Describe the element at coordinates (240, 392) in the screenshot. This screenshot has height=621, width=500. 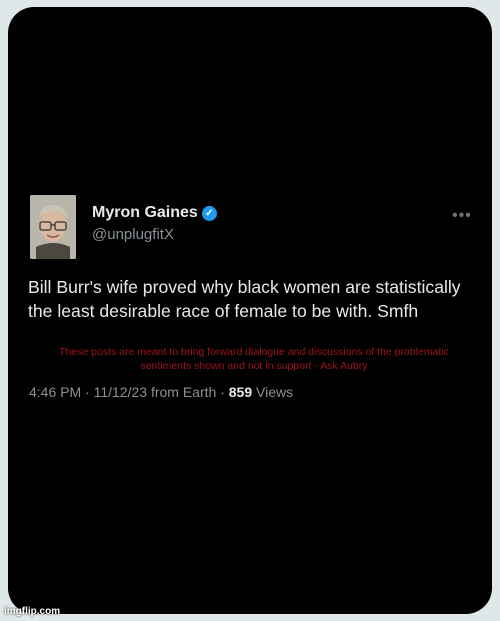
I see `views-count: 859` at that location.